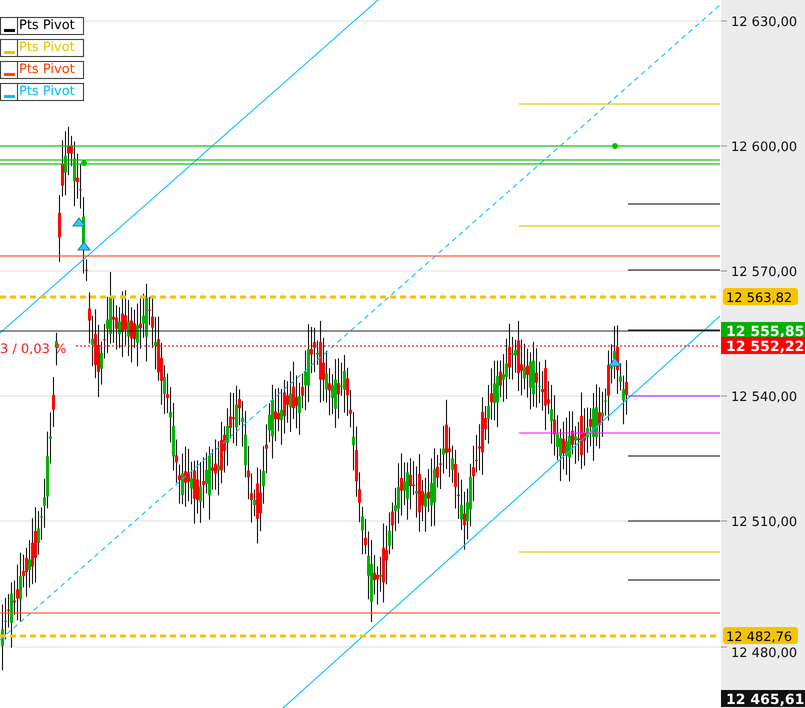 This screenshot has height=708, width=805. I want to click on axis-label: 12 600,00, so click(764, 147).